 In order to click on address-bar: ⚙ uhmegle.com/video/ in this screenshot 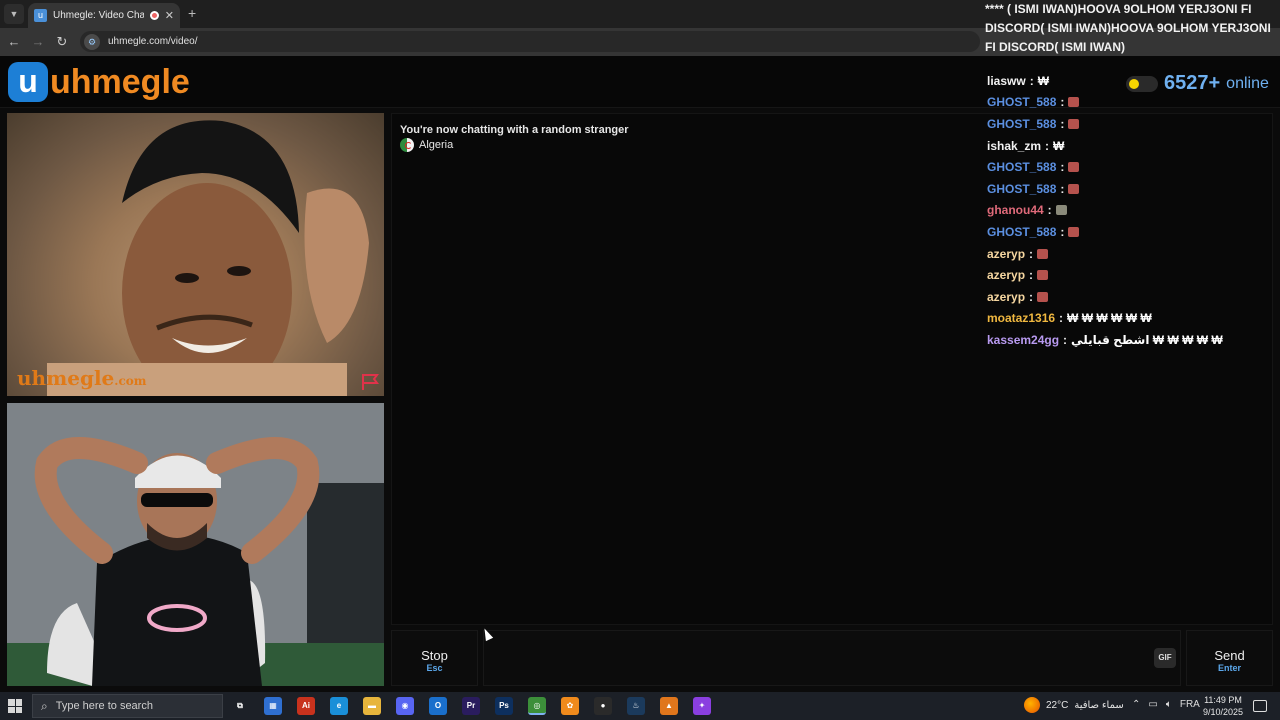, I will do `click(530, 41)`.